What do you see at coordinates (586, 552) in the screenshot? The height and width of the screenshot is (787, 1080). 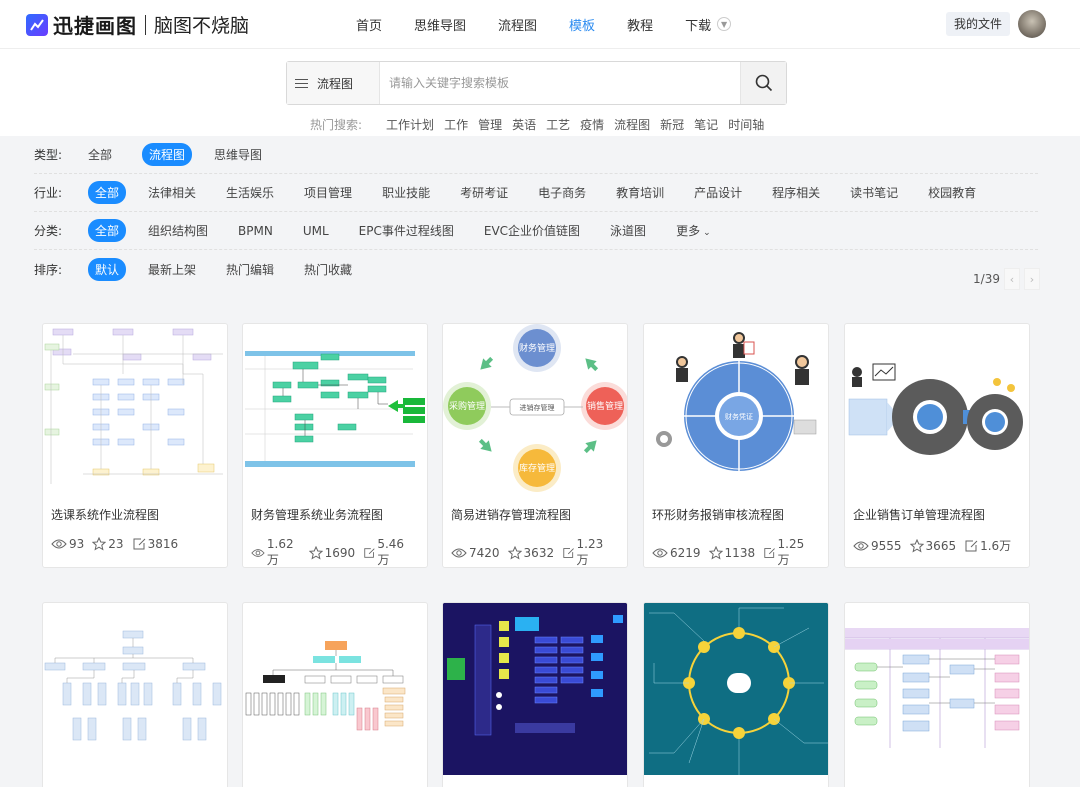 I see `edits-stat: 1.23万` at bounding box center [586, 552].